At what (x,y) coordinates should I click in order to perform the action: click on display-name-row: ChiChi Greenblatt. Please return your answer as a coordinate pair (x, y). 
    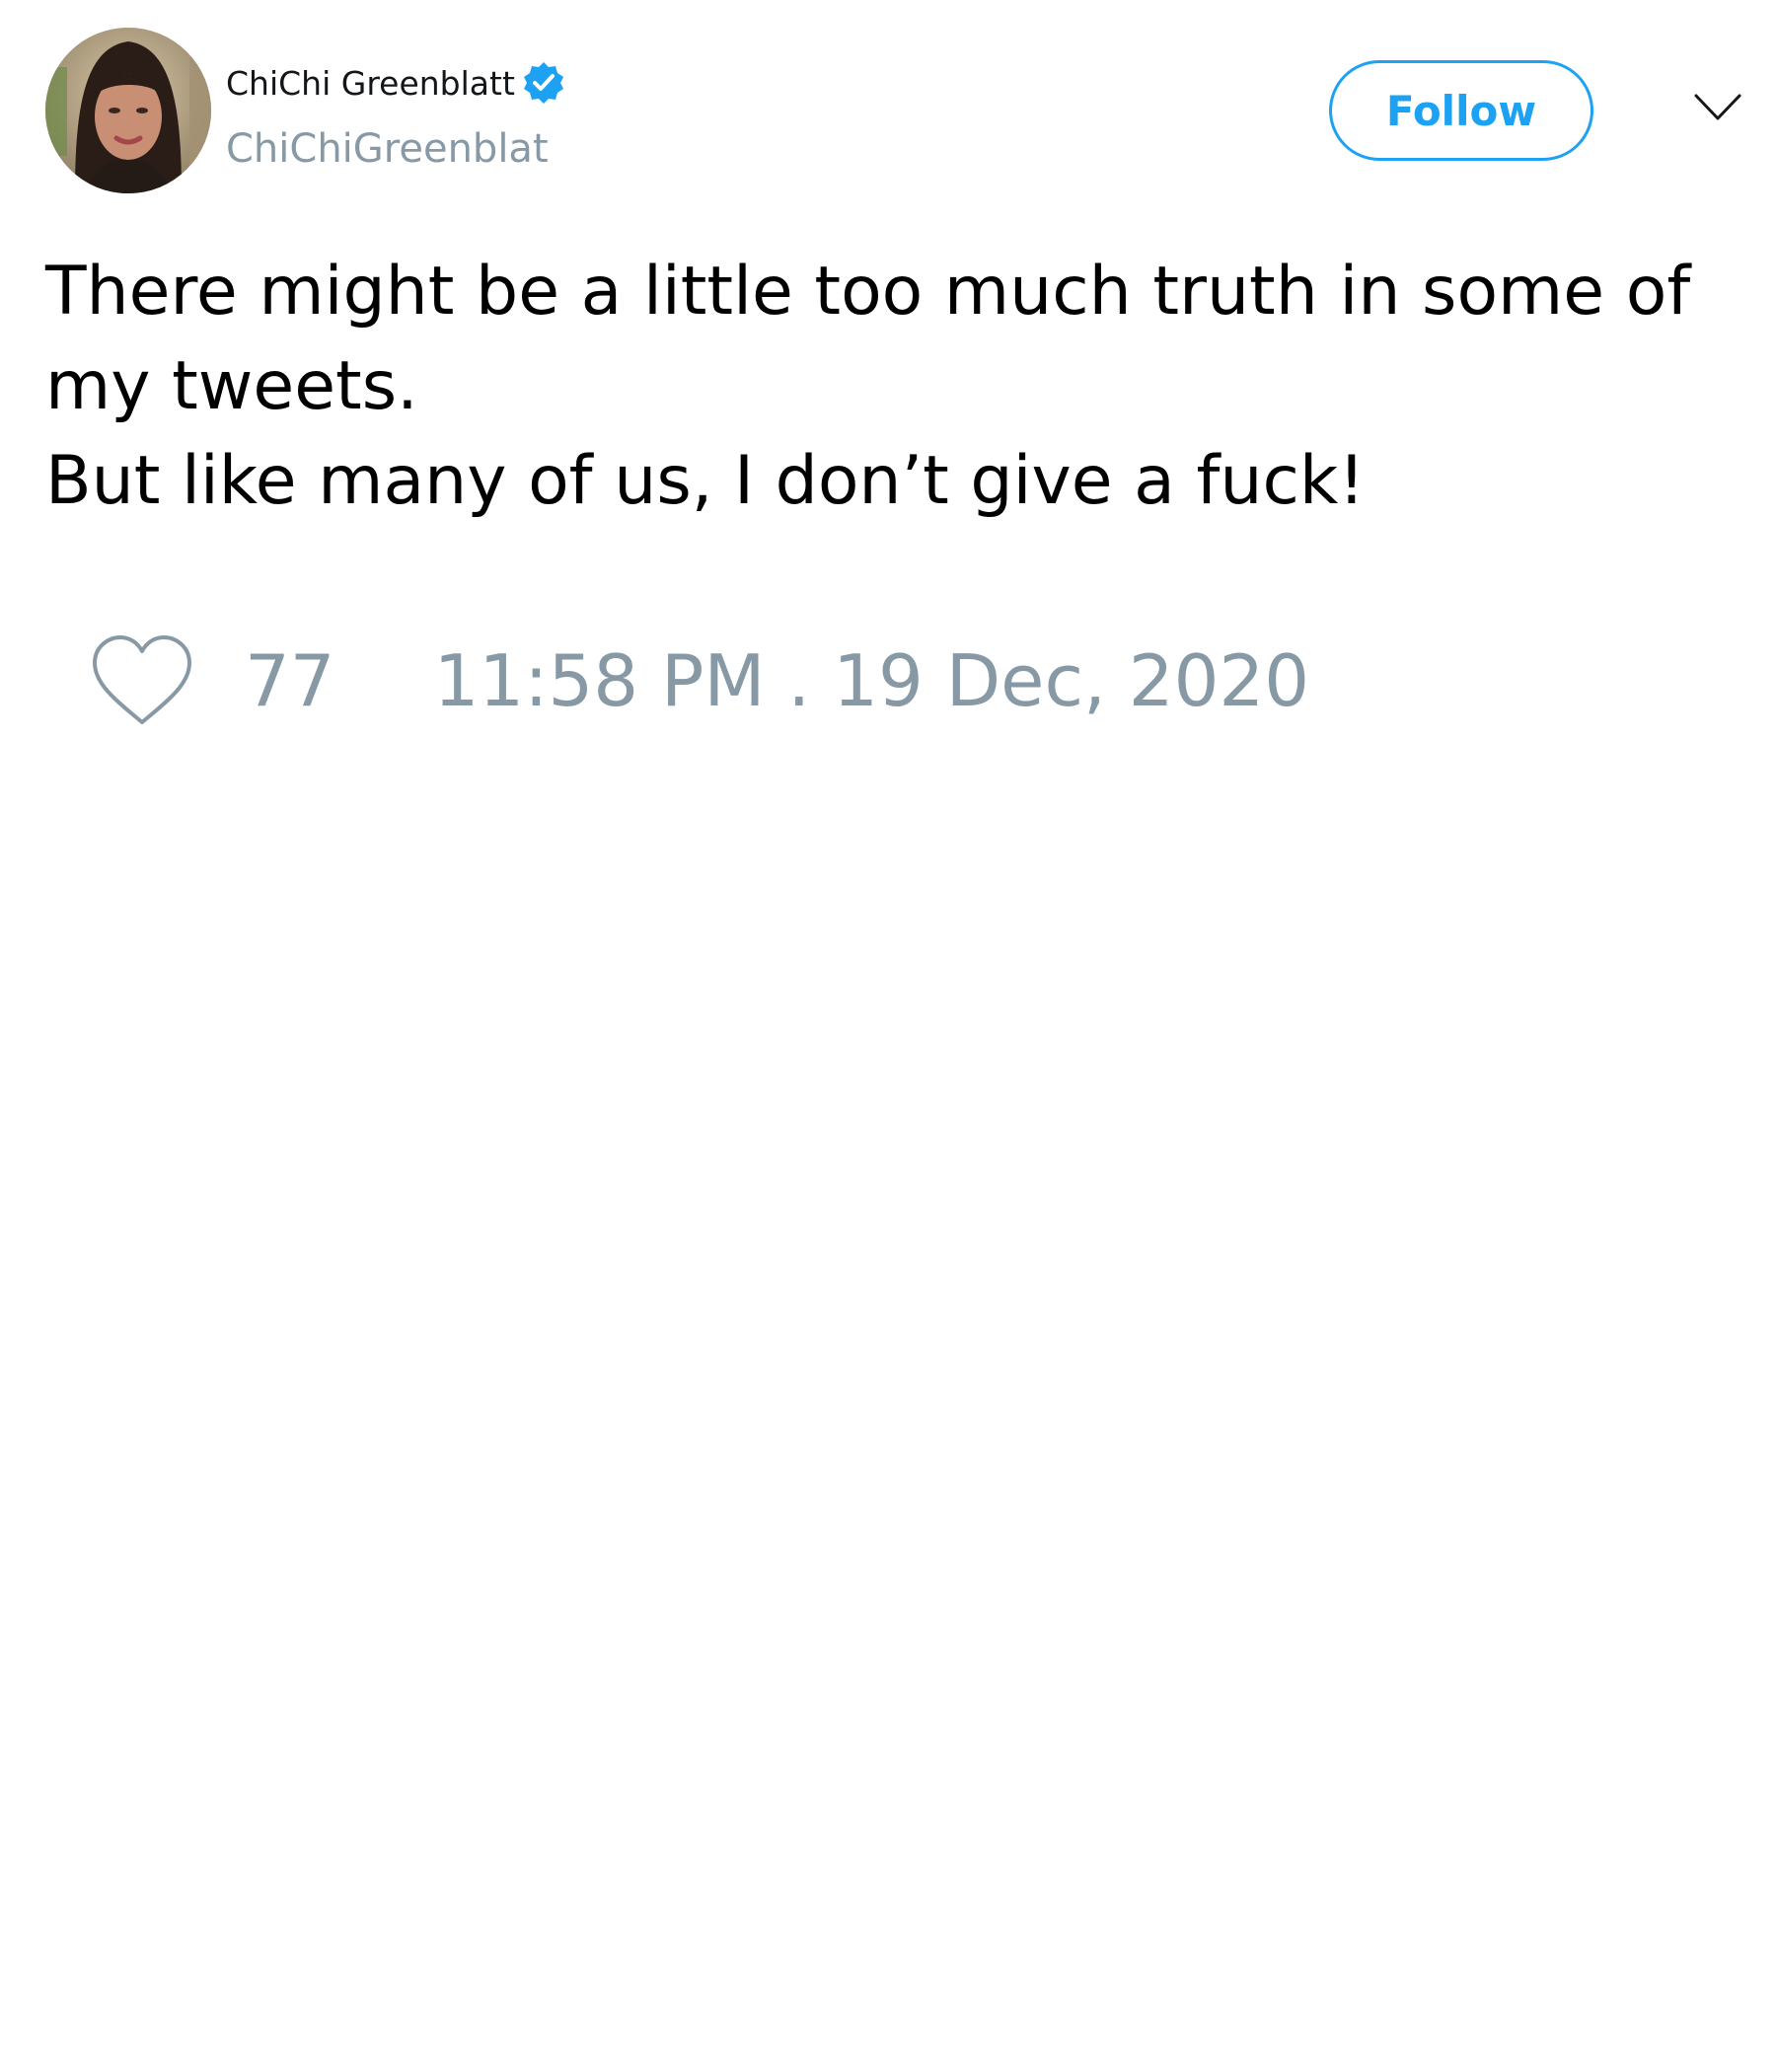
    Looking at the image, I should click on (396, 83).